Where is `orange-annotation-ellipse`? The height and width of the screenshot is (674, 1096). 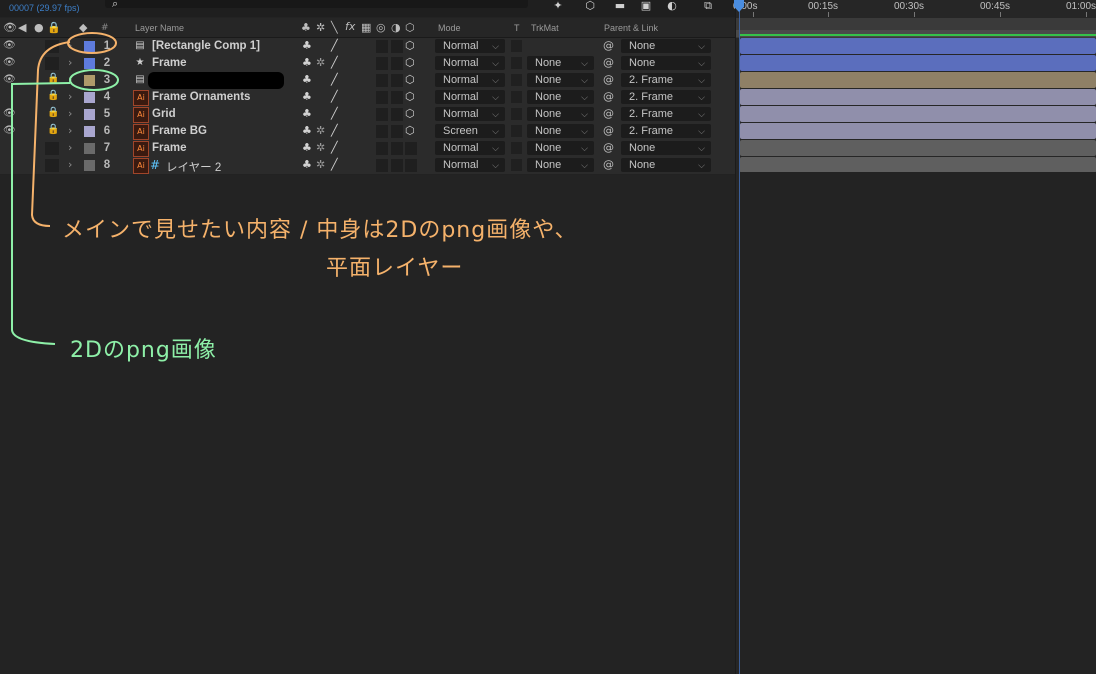 orange-annotation-ellipse is located at coordinates (92, 43).